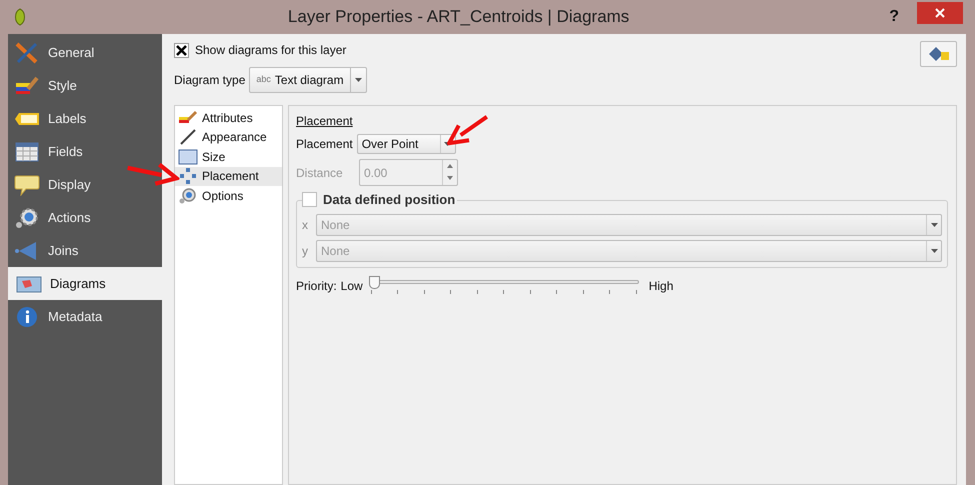 The height and width of the screenshot is (485, 975). I want to click on app-logo-icon, so click(20, 17).